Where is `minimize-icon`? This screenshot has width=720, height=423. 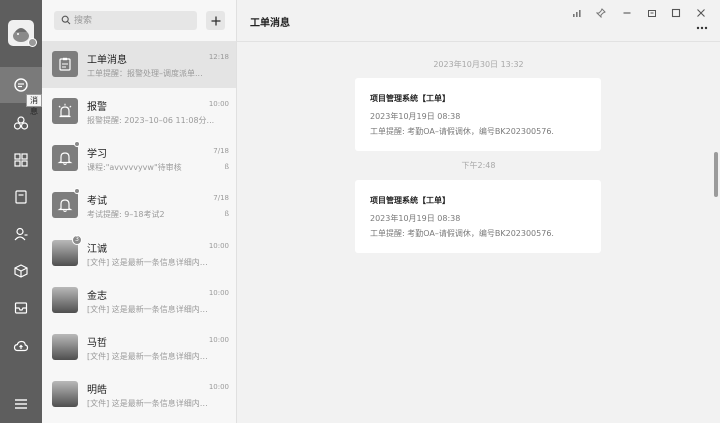
minimize-icon is located at coordinates (627, 13).